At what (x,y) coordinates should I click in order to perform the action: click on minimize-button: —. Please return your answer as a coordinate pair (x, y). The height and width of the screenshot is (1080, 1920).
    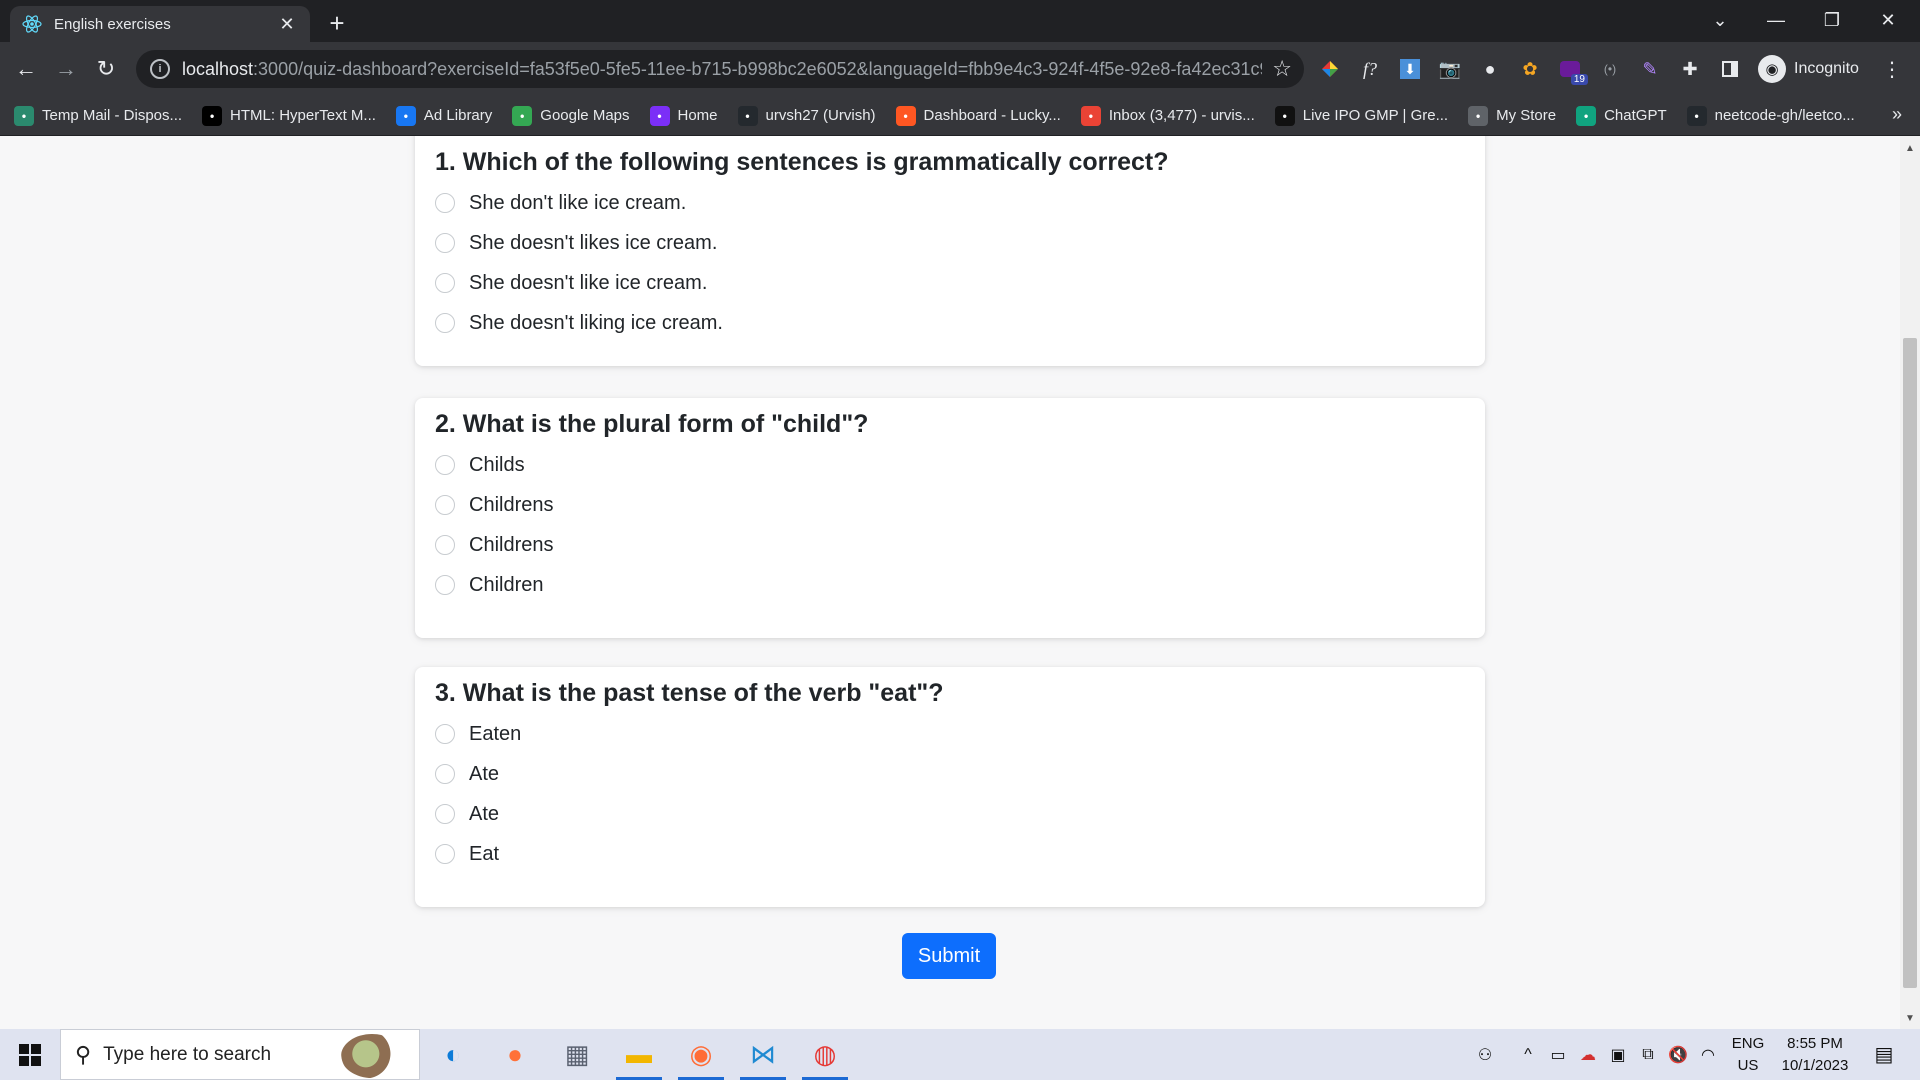
    Looking at the image, I should click on (1776, 20).